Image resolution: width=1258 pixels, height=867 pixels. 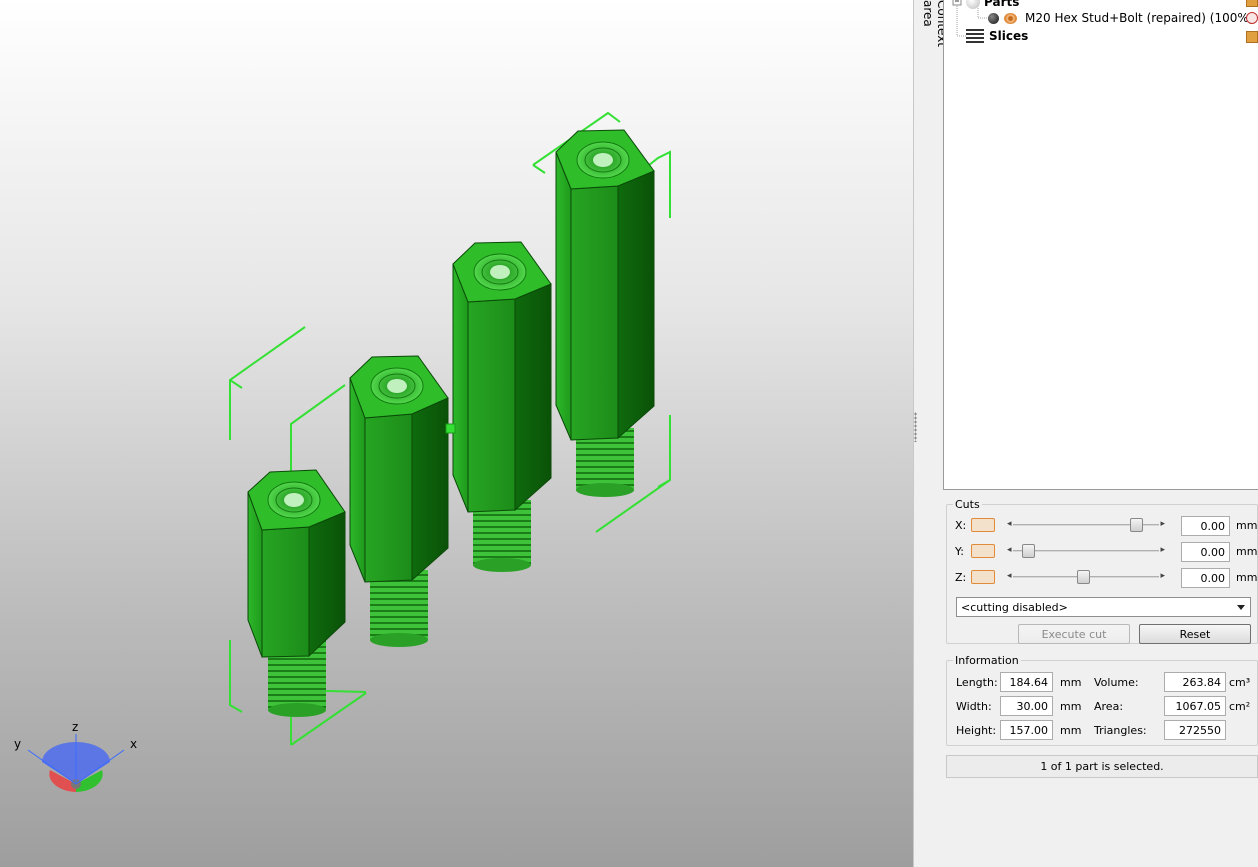 What do you see at coordinates (993, 18) in the screenshot?
I see `part-color-icon` at bounding box center [993, 18].